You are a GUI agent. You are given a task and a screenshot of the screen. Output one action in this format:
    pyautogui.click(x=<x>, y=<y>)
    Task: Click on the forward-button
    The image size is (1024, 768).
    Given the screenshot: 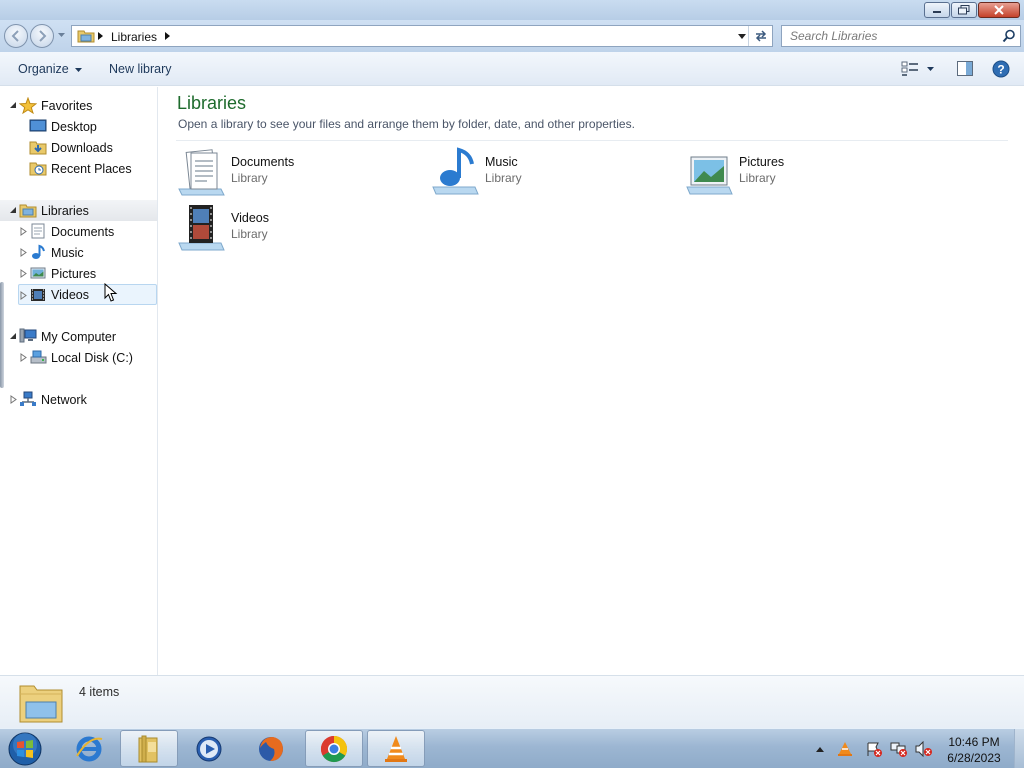 What is the action you would take?
    pyautogui.click(x=42, y=36)
    